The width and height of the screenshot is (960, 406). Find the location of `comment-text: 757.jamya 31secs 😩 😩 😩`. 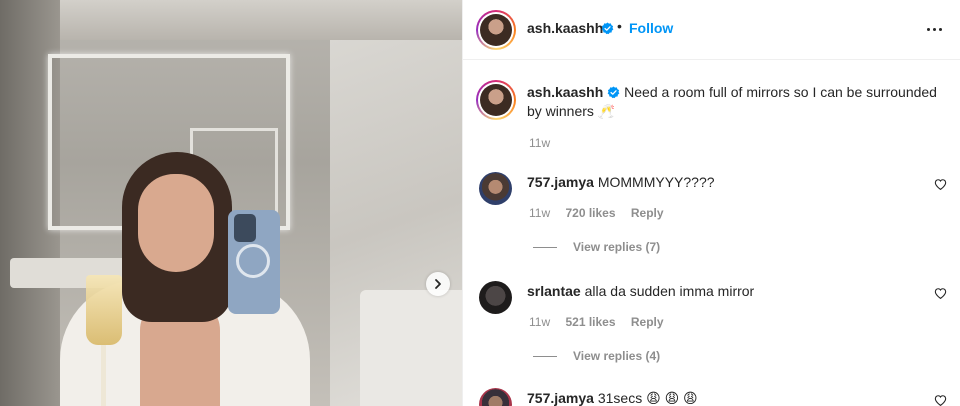

comment-text: 757.jamya 31secs 😩 😩 😩 is located at coordinates (612, 398).